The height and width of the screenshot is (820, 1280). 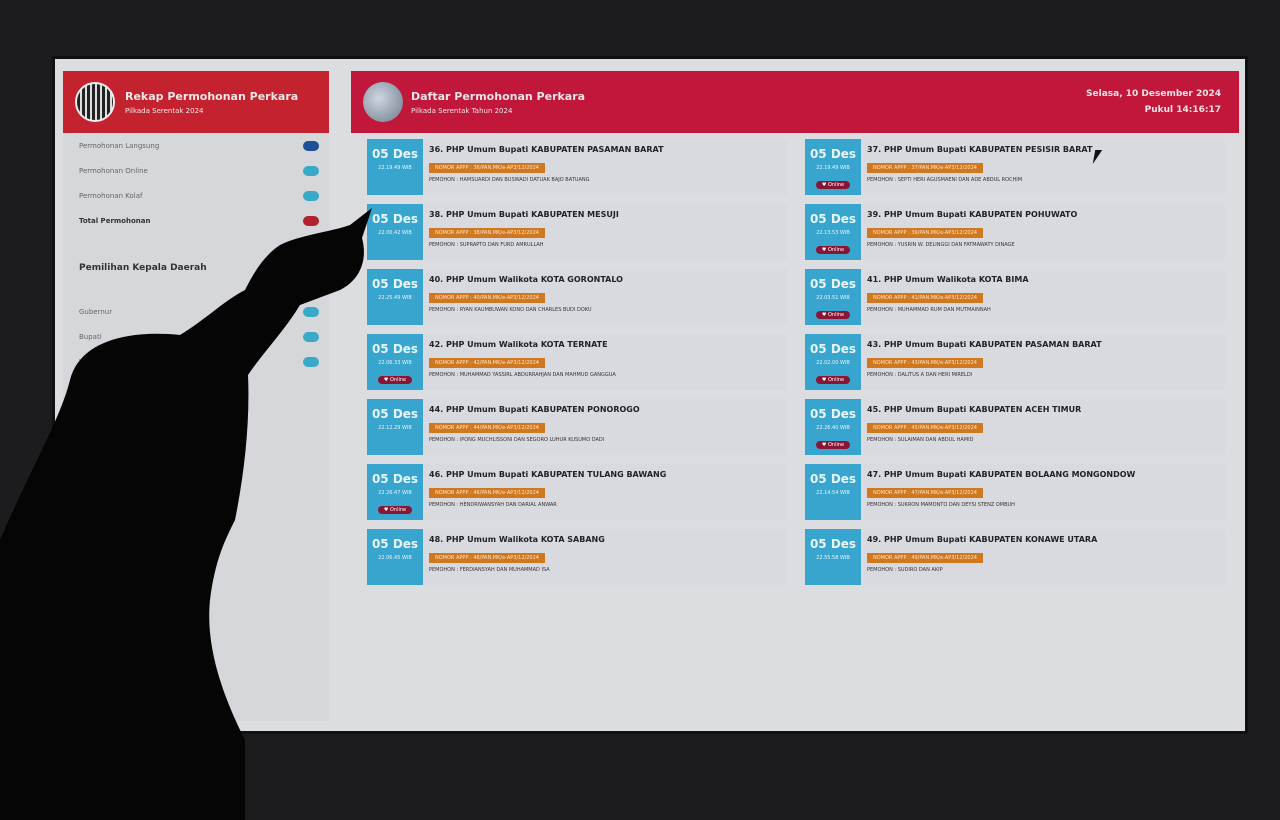 I want to click on case-number-badge: NOMOR APPP : 44/PAN.MK/e-AP3/12/2024, so click(x=487, y=428).